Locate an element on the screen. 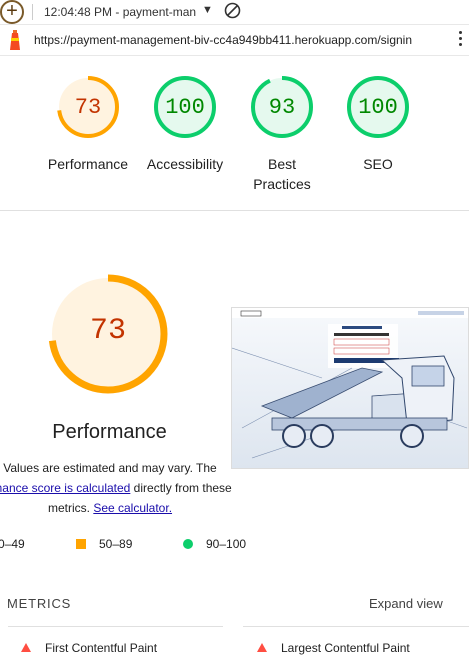  pass-circle-icon is located at coordinates (188, 544).